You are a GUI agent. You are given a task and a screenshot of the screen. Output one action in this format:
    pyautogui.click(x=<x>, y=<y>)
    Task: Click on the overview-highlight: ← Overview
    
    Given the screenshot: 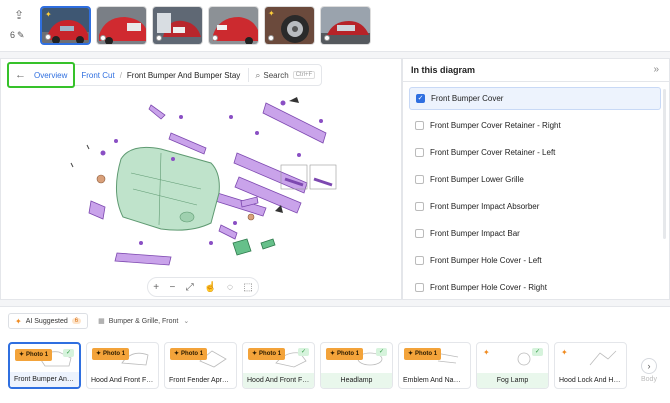 What is the action you would take?
    pyautogui.click(x=41, y=75)
    